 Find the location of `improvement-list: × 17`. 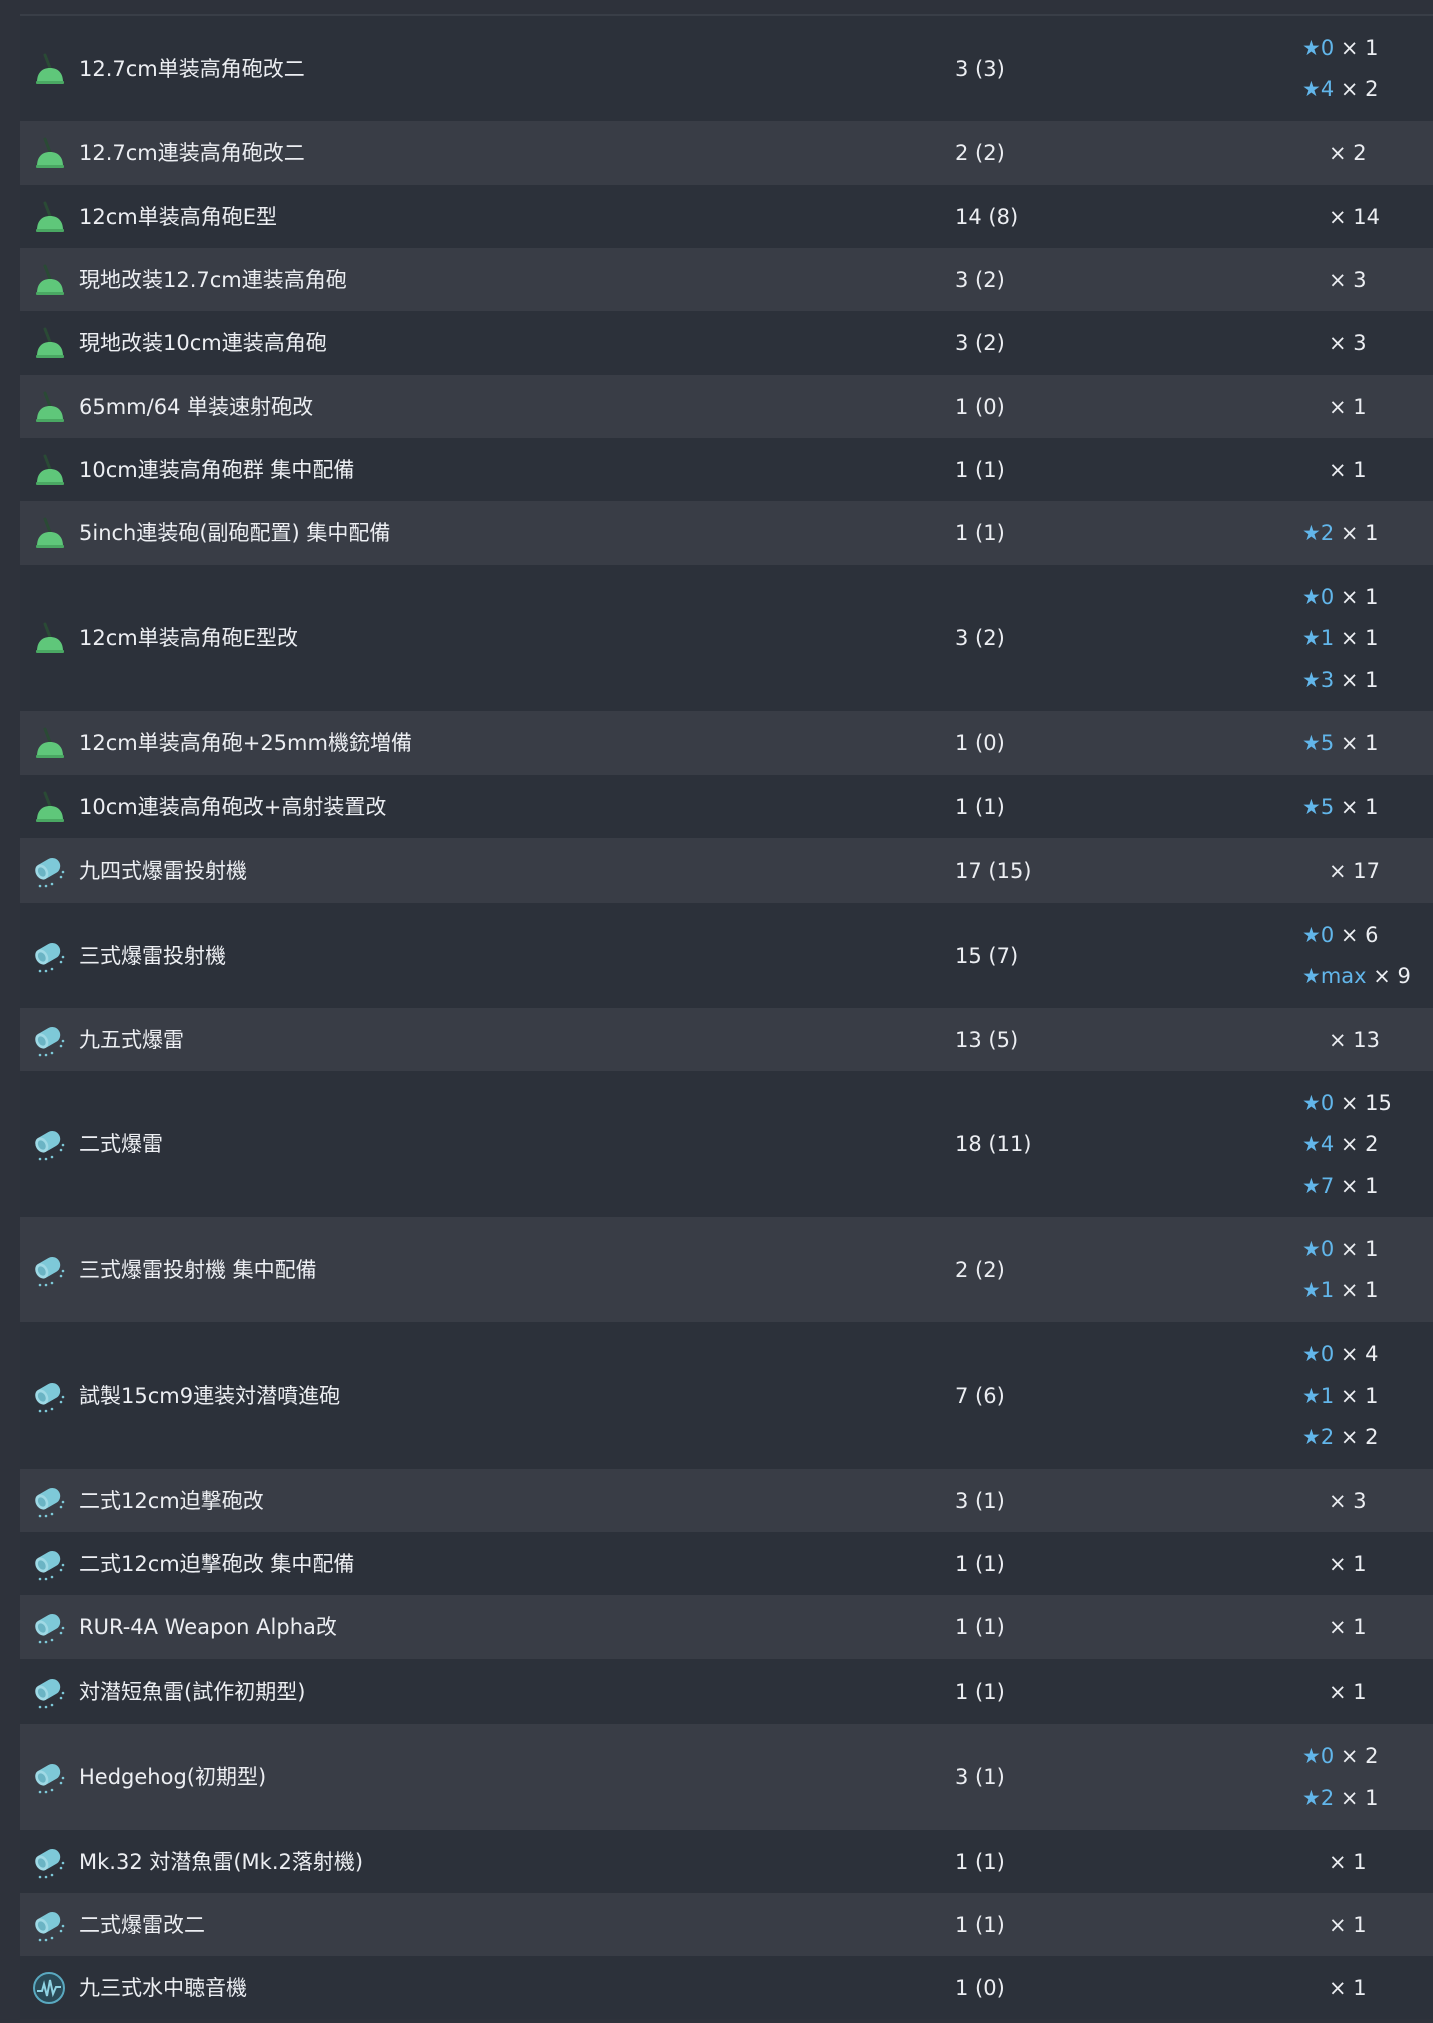

improvement-list: × 17 is located at coordinates (1367, 870).